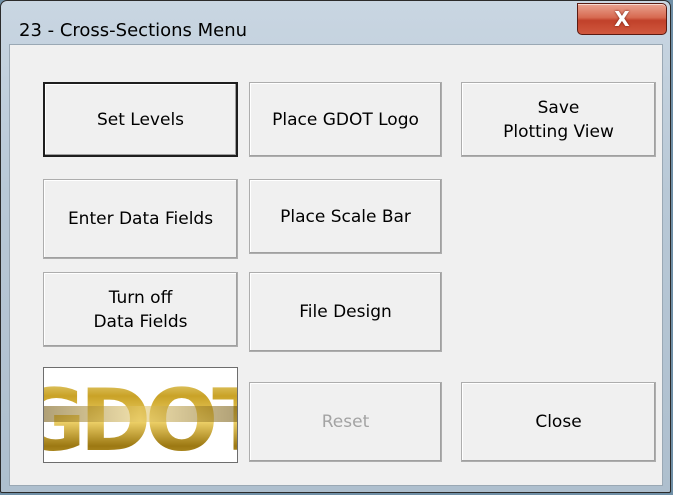 This screenshot has width=673, height=495. Describe the element at coordinates (345, 119) in the screenshot. I see `place-gdot-logo-button: Place GDOT Logo` at that location.